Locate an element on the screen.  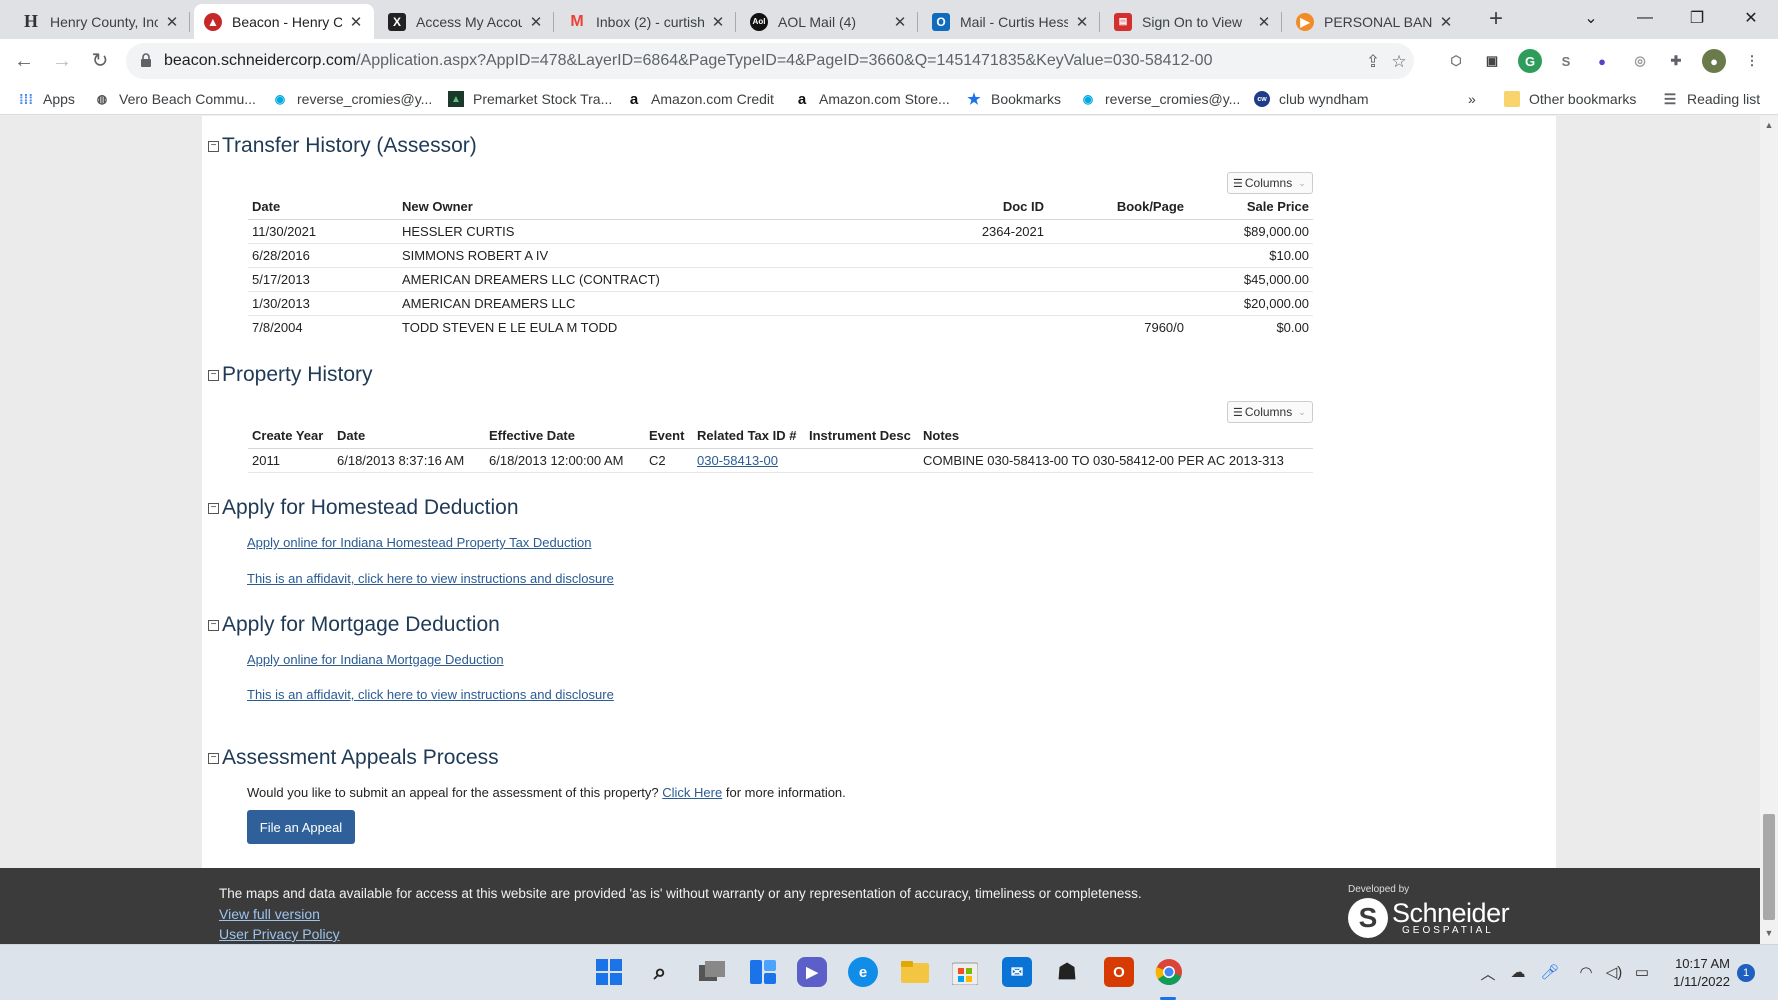
scrollbar-thumb is located at coordinates (1769, 867).